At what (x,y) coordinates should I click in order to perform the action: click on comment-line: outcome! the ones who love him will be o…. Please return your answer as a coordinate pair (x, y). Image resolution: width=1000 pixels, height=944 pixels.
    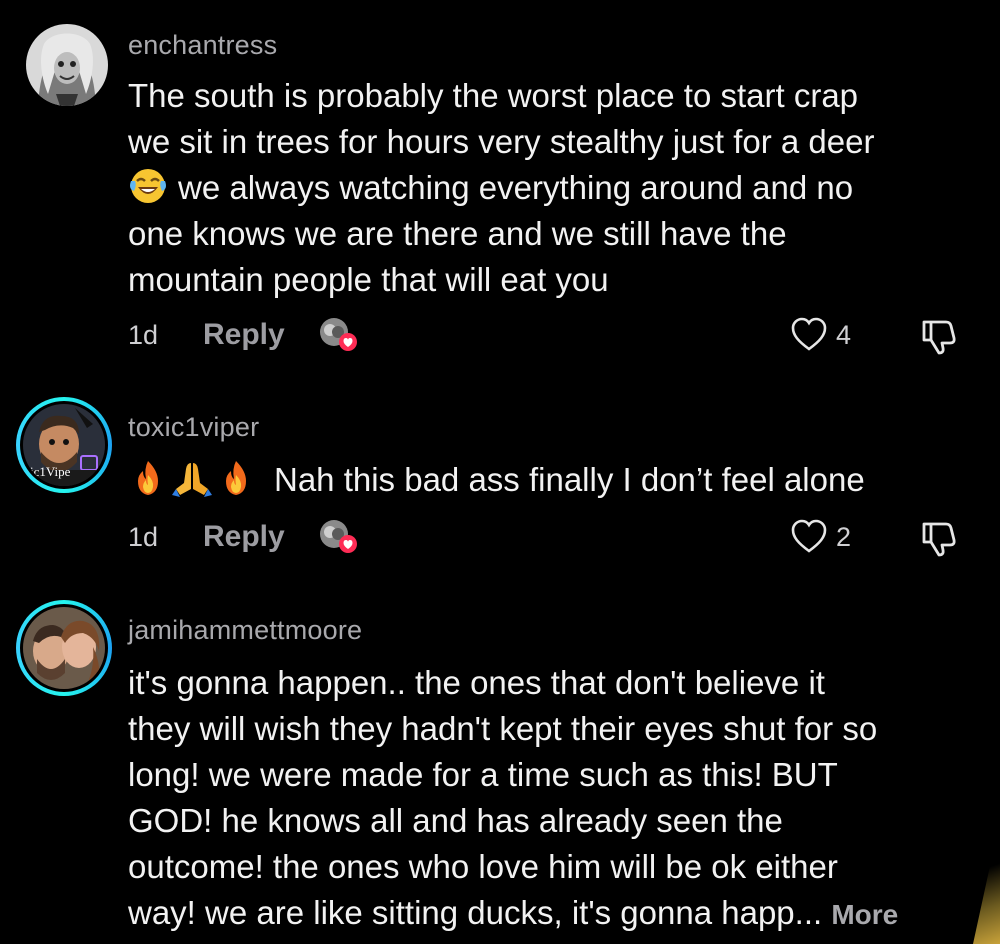
    Looking at the image, I should click on (483, 866).